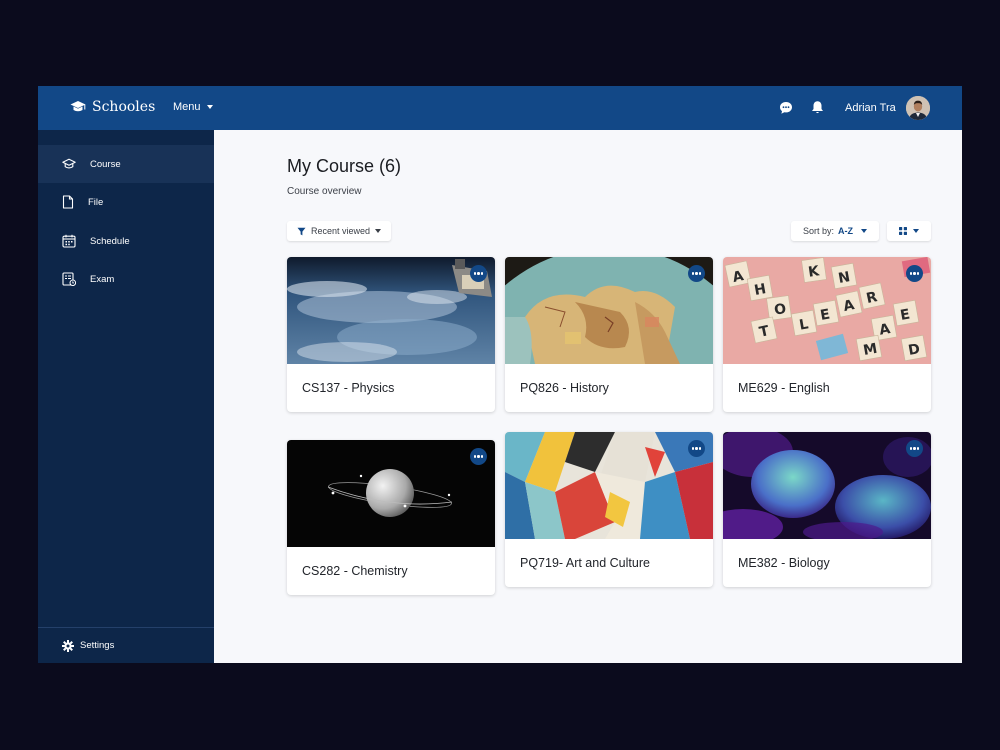  What do you see at coordinates (344, 166) in the screenshot?
I see `page-title: My Course (6)` at bounding box center [344, 166].